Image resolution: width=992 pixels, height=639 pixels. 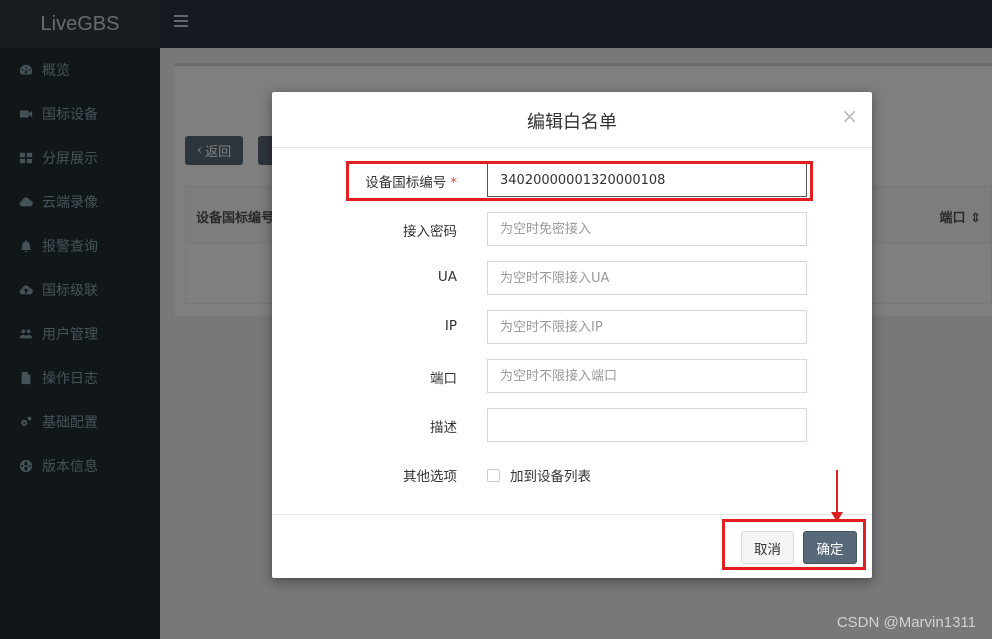 What do you see at coordinates (443, 428) in the screenshot?
I see `description-label: 描述` at bounding box center [443, 428].